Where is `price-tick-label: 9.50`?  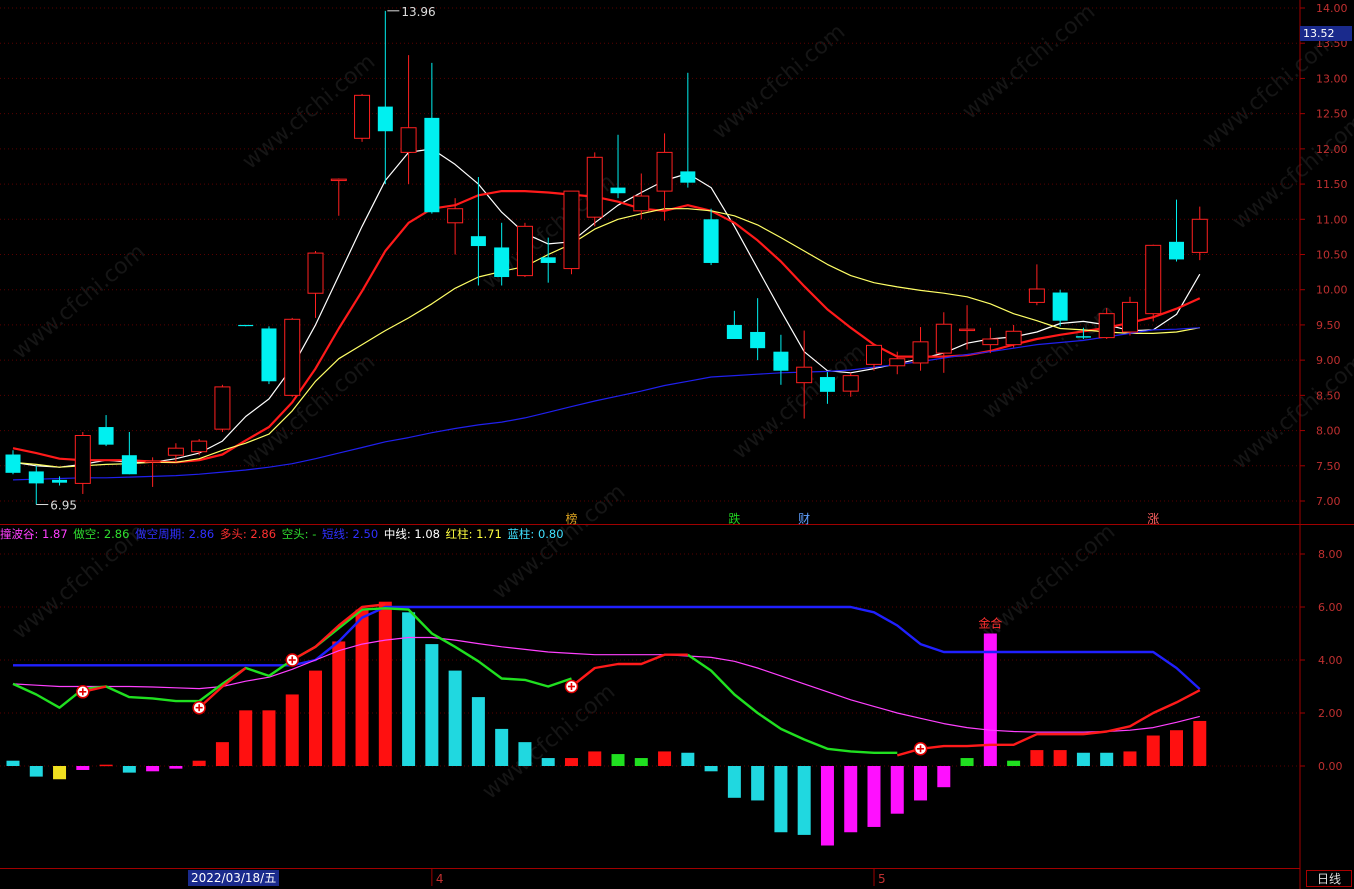
price-tick-label: 9.50 is located at coordinates (1328, 325).